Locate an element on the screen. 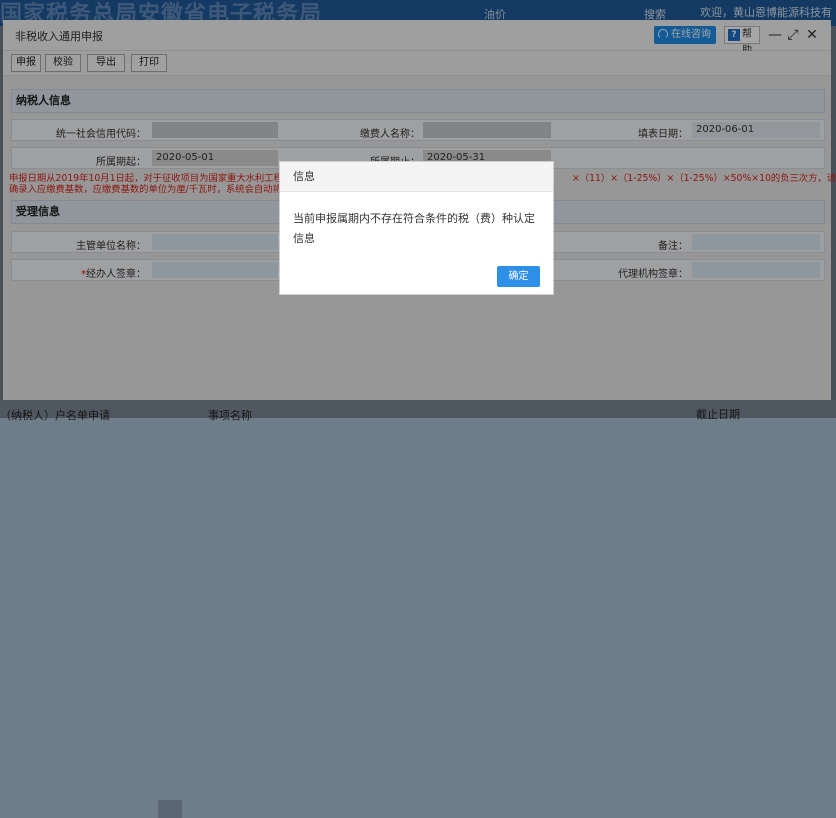 The width and height of the screenshot is (836, 818). info-dialog: 信息 当前申报属期内不存在符合条件的税（费）种认定信息 确定 is located at coordinates (416, 228).